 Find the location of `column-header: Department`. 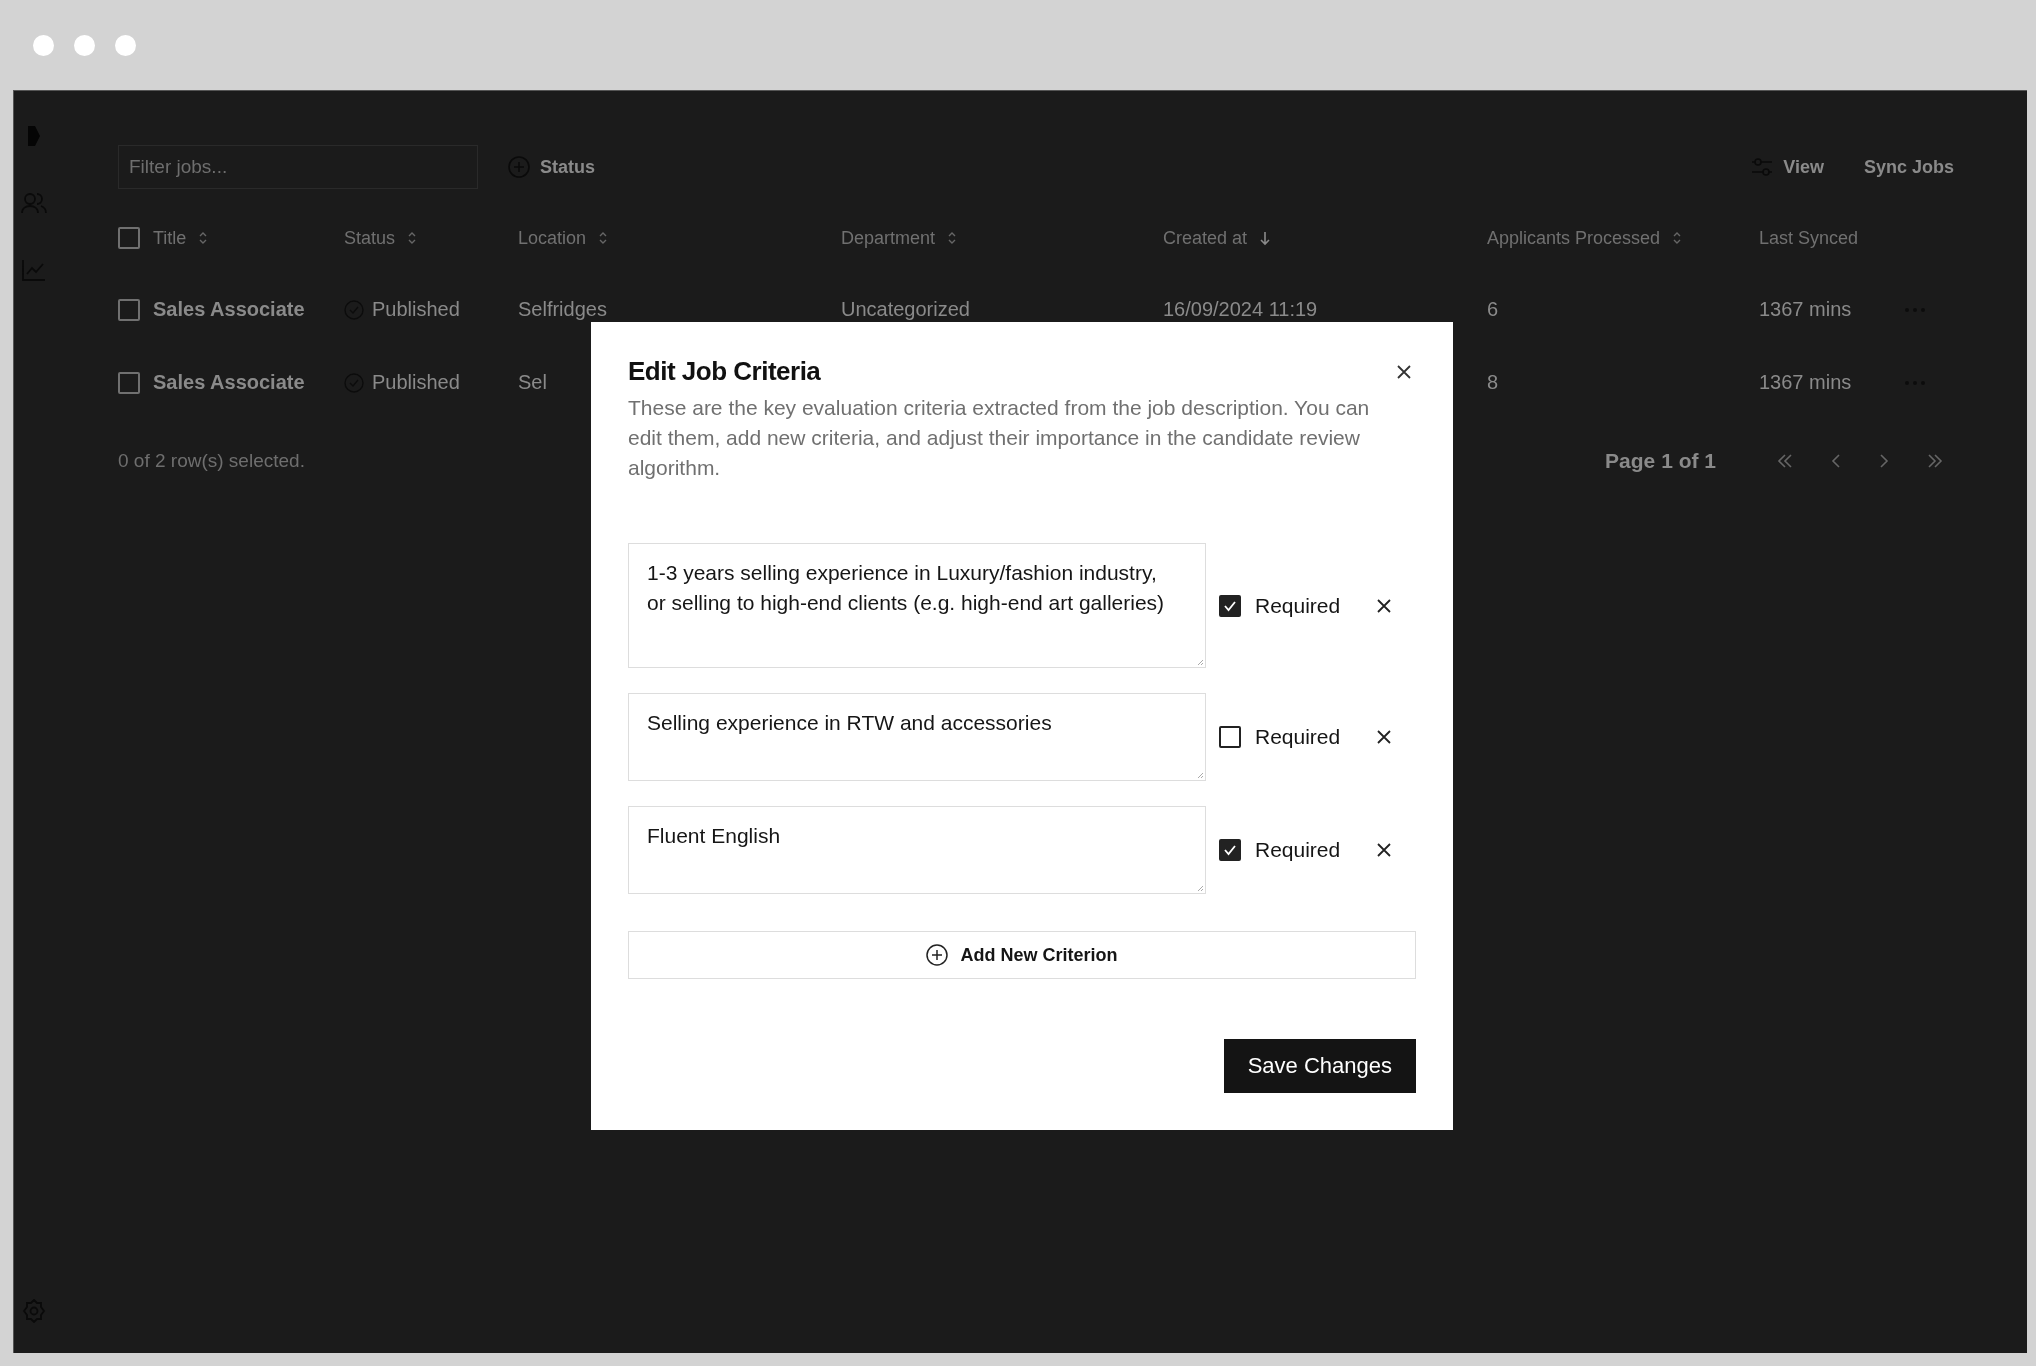

column-header: Department is located at coordinates (888, 238).